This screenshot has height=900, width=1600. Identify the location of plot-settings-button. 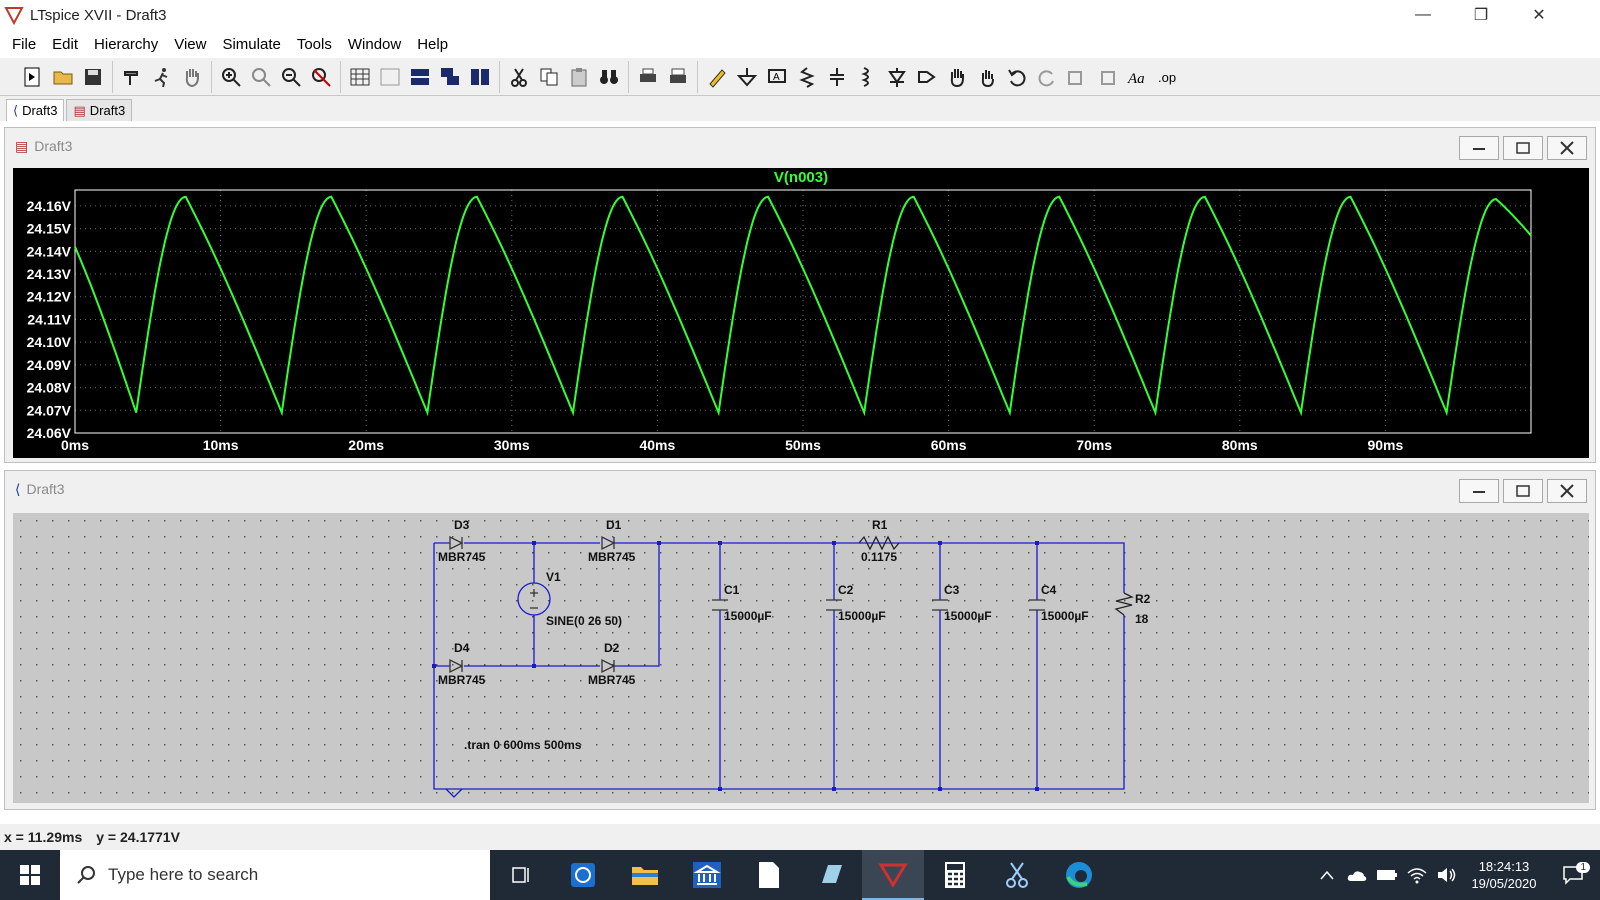
(390, 77).